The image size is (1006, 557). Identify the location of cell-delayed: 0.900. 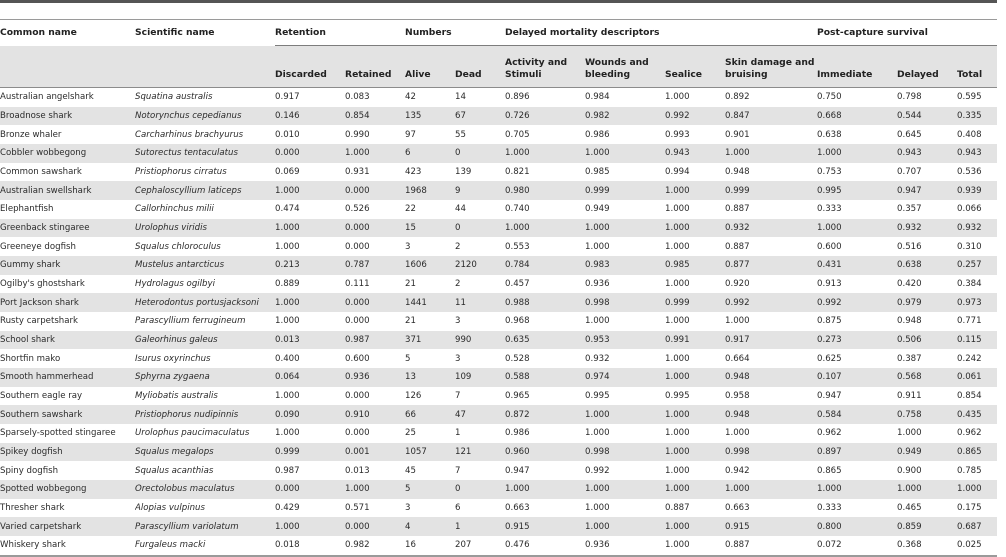
(909, 470).